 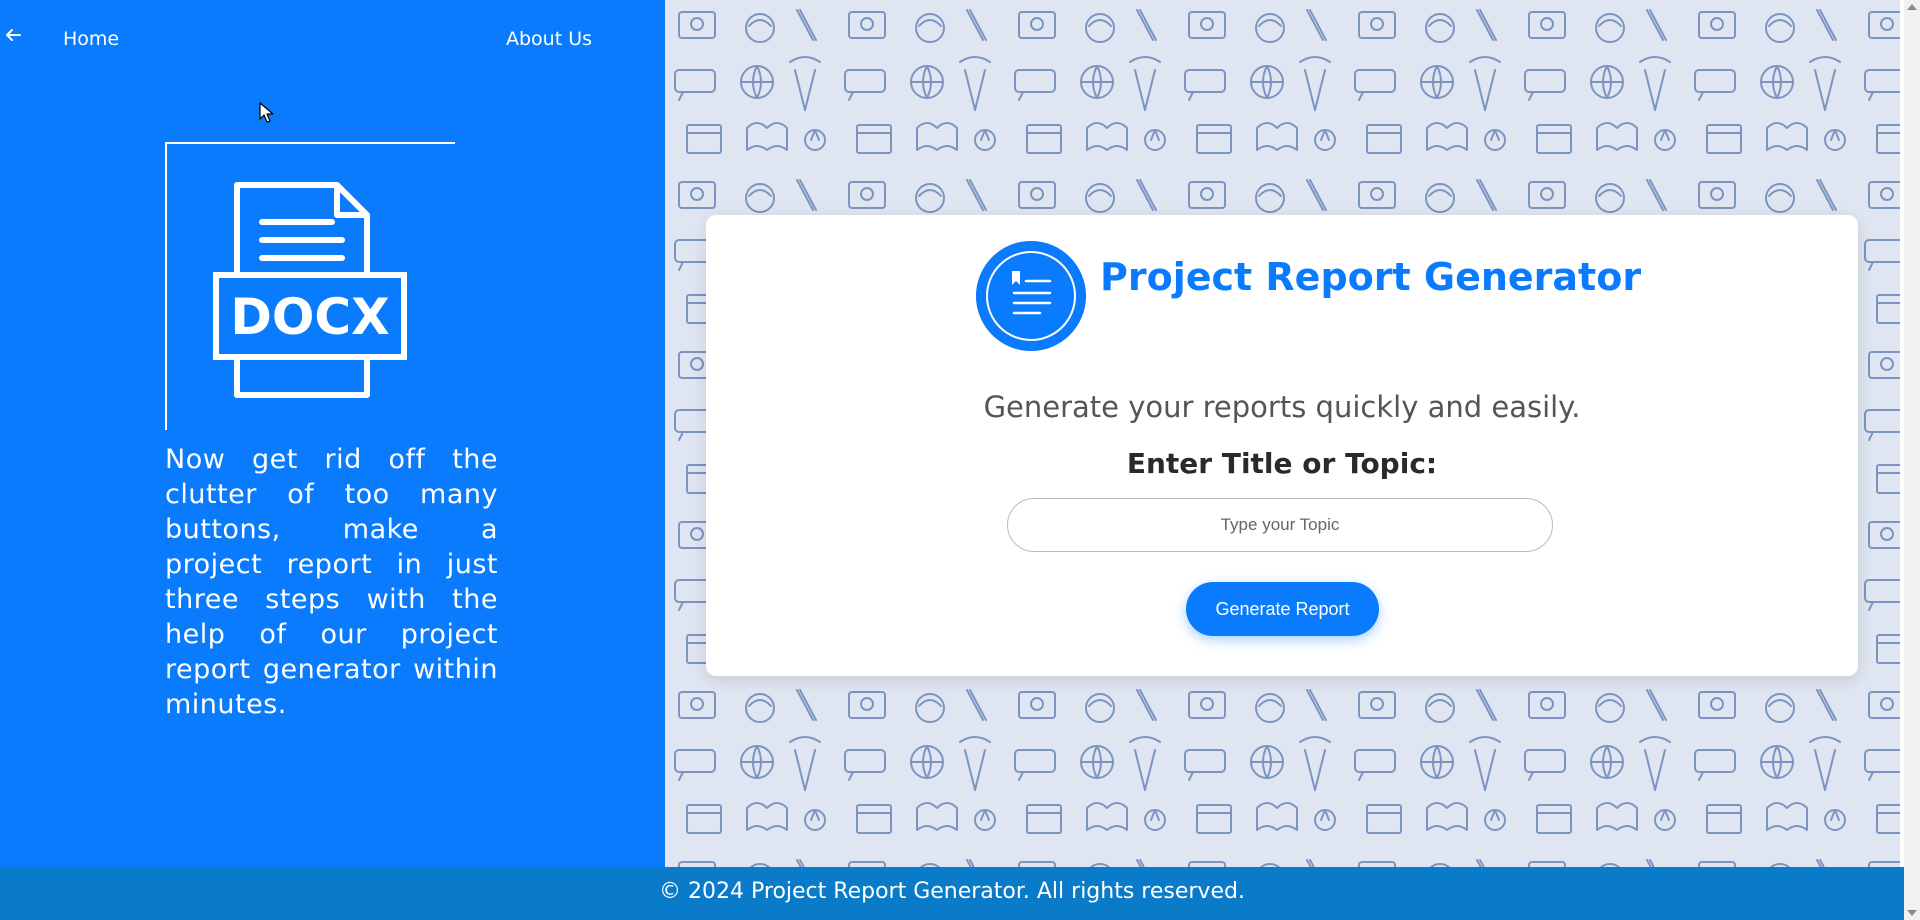 I want to click on illustration-frame-left, so click(x=166, y=286).